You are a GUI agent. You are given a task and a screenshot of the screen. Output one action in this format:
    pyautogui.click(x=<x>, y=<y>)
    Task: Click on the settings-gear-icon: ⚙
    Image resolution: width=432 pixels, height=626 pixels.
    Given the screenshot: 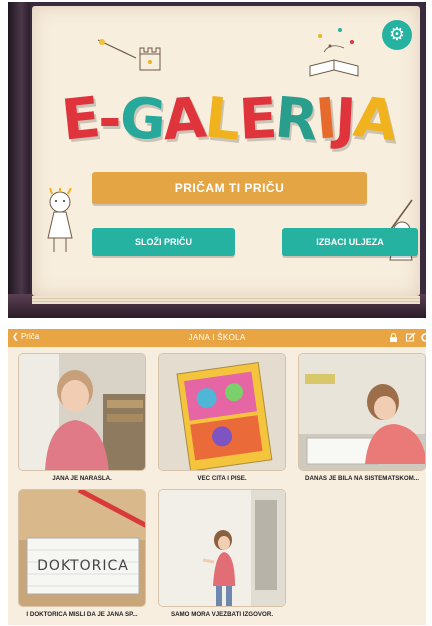 What is the action you would take?
    pyautogui.click(x=397, y=35)
    